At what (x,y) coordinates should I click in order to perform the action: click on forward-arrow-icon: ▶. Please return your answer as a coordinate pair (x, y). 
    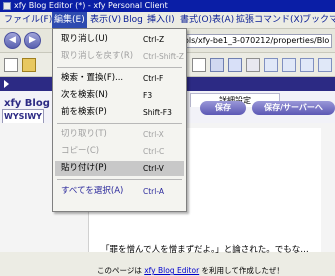
    Looking at the image, I should click on (32, 40).